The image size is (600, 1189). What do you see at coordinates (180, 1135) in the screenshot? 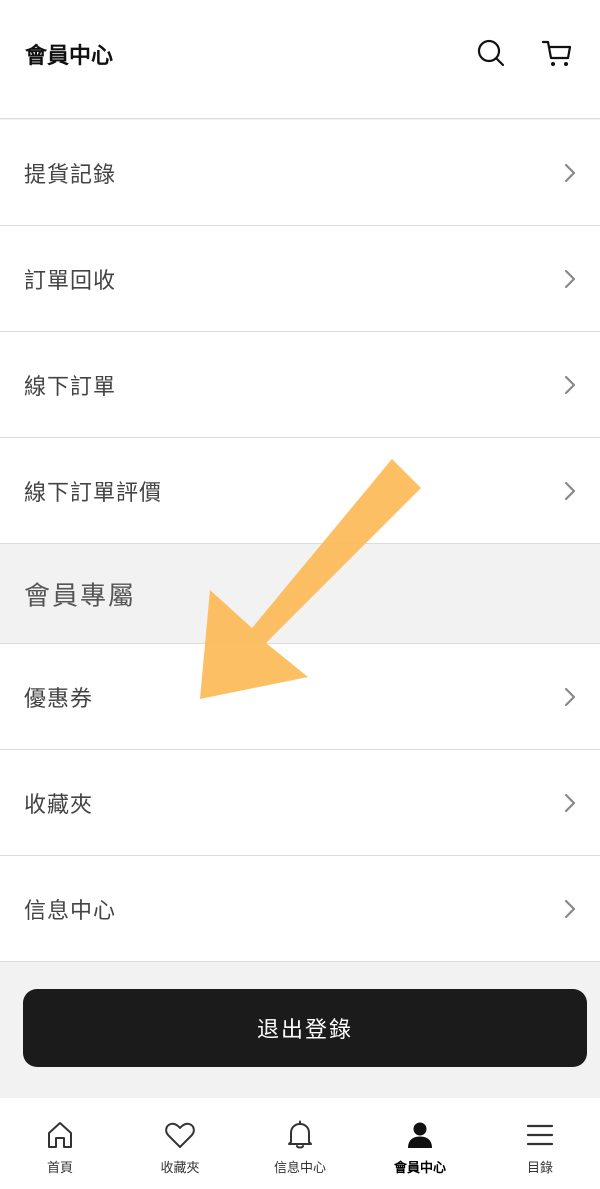
I see `heart-icon` at bounding box center [180, 1135].